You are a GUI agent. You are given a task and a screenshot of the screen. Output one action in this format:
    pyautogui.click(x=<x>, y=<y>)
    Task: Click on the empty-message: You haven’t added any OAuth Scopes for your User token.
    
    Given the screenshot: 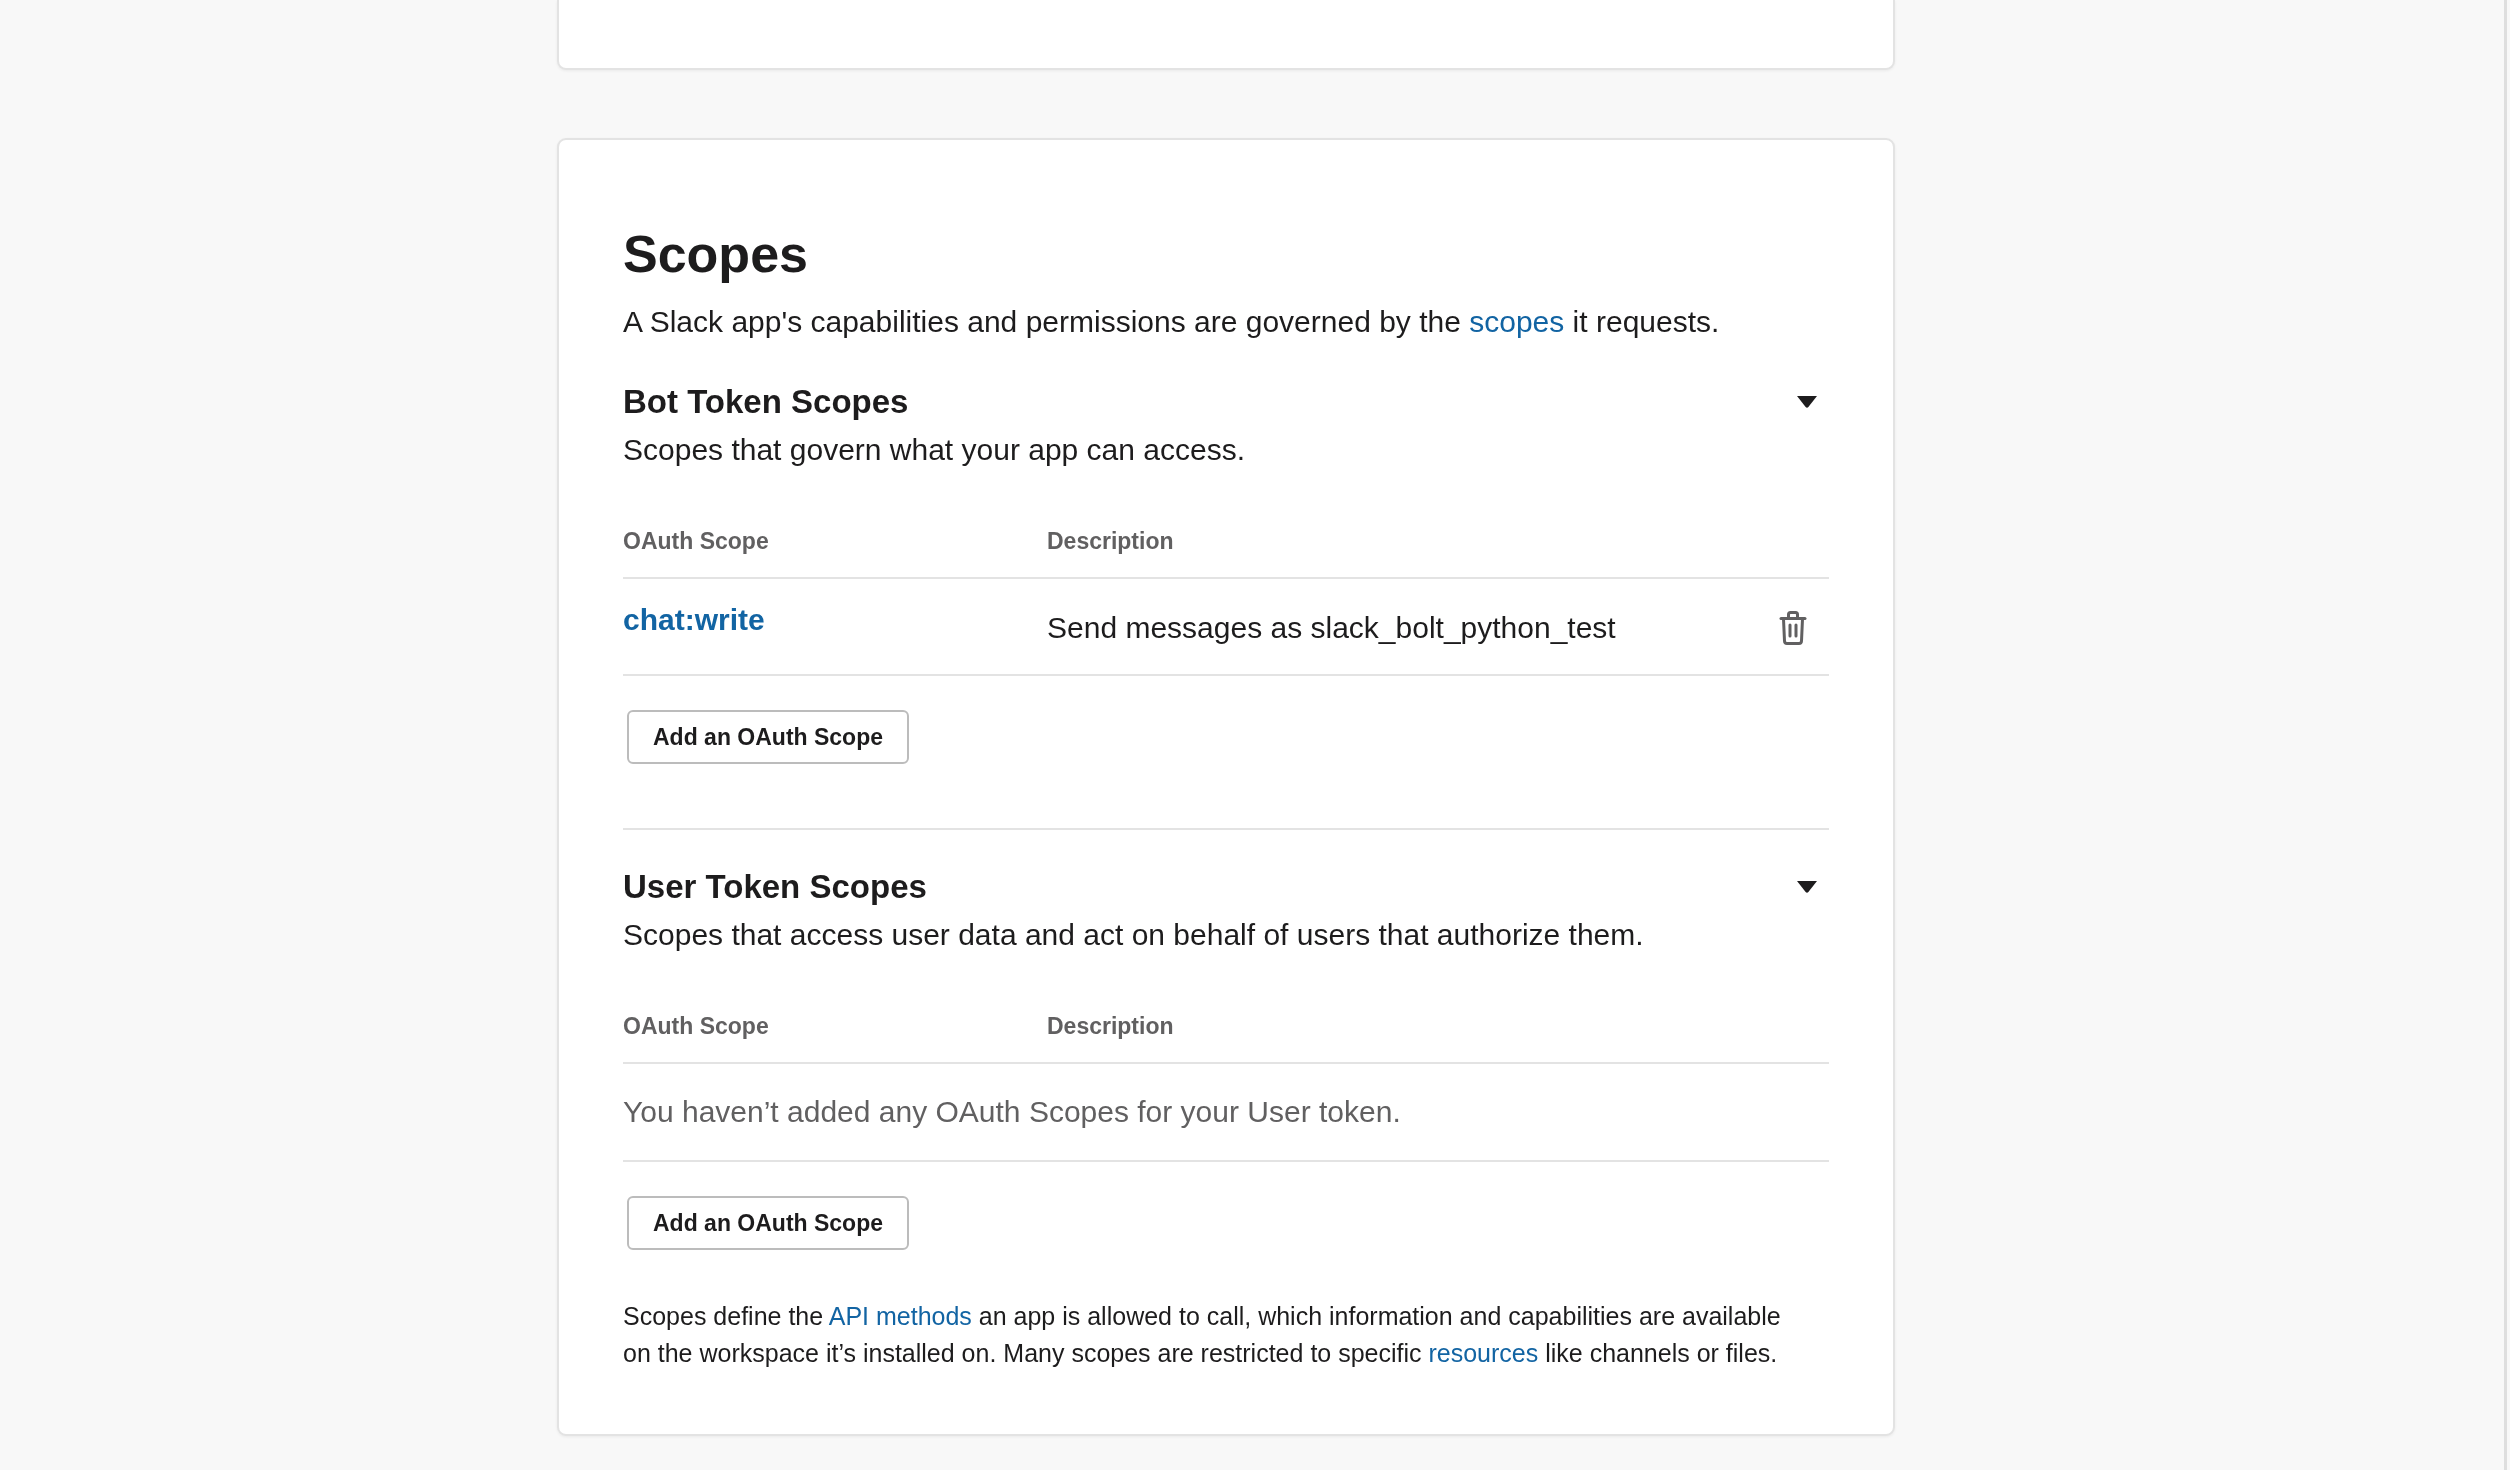 What is the action you would take?
    pyautogui.click(x=1012, y=1111)
    